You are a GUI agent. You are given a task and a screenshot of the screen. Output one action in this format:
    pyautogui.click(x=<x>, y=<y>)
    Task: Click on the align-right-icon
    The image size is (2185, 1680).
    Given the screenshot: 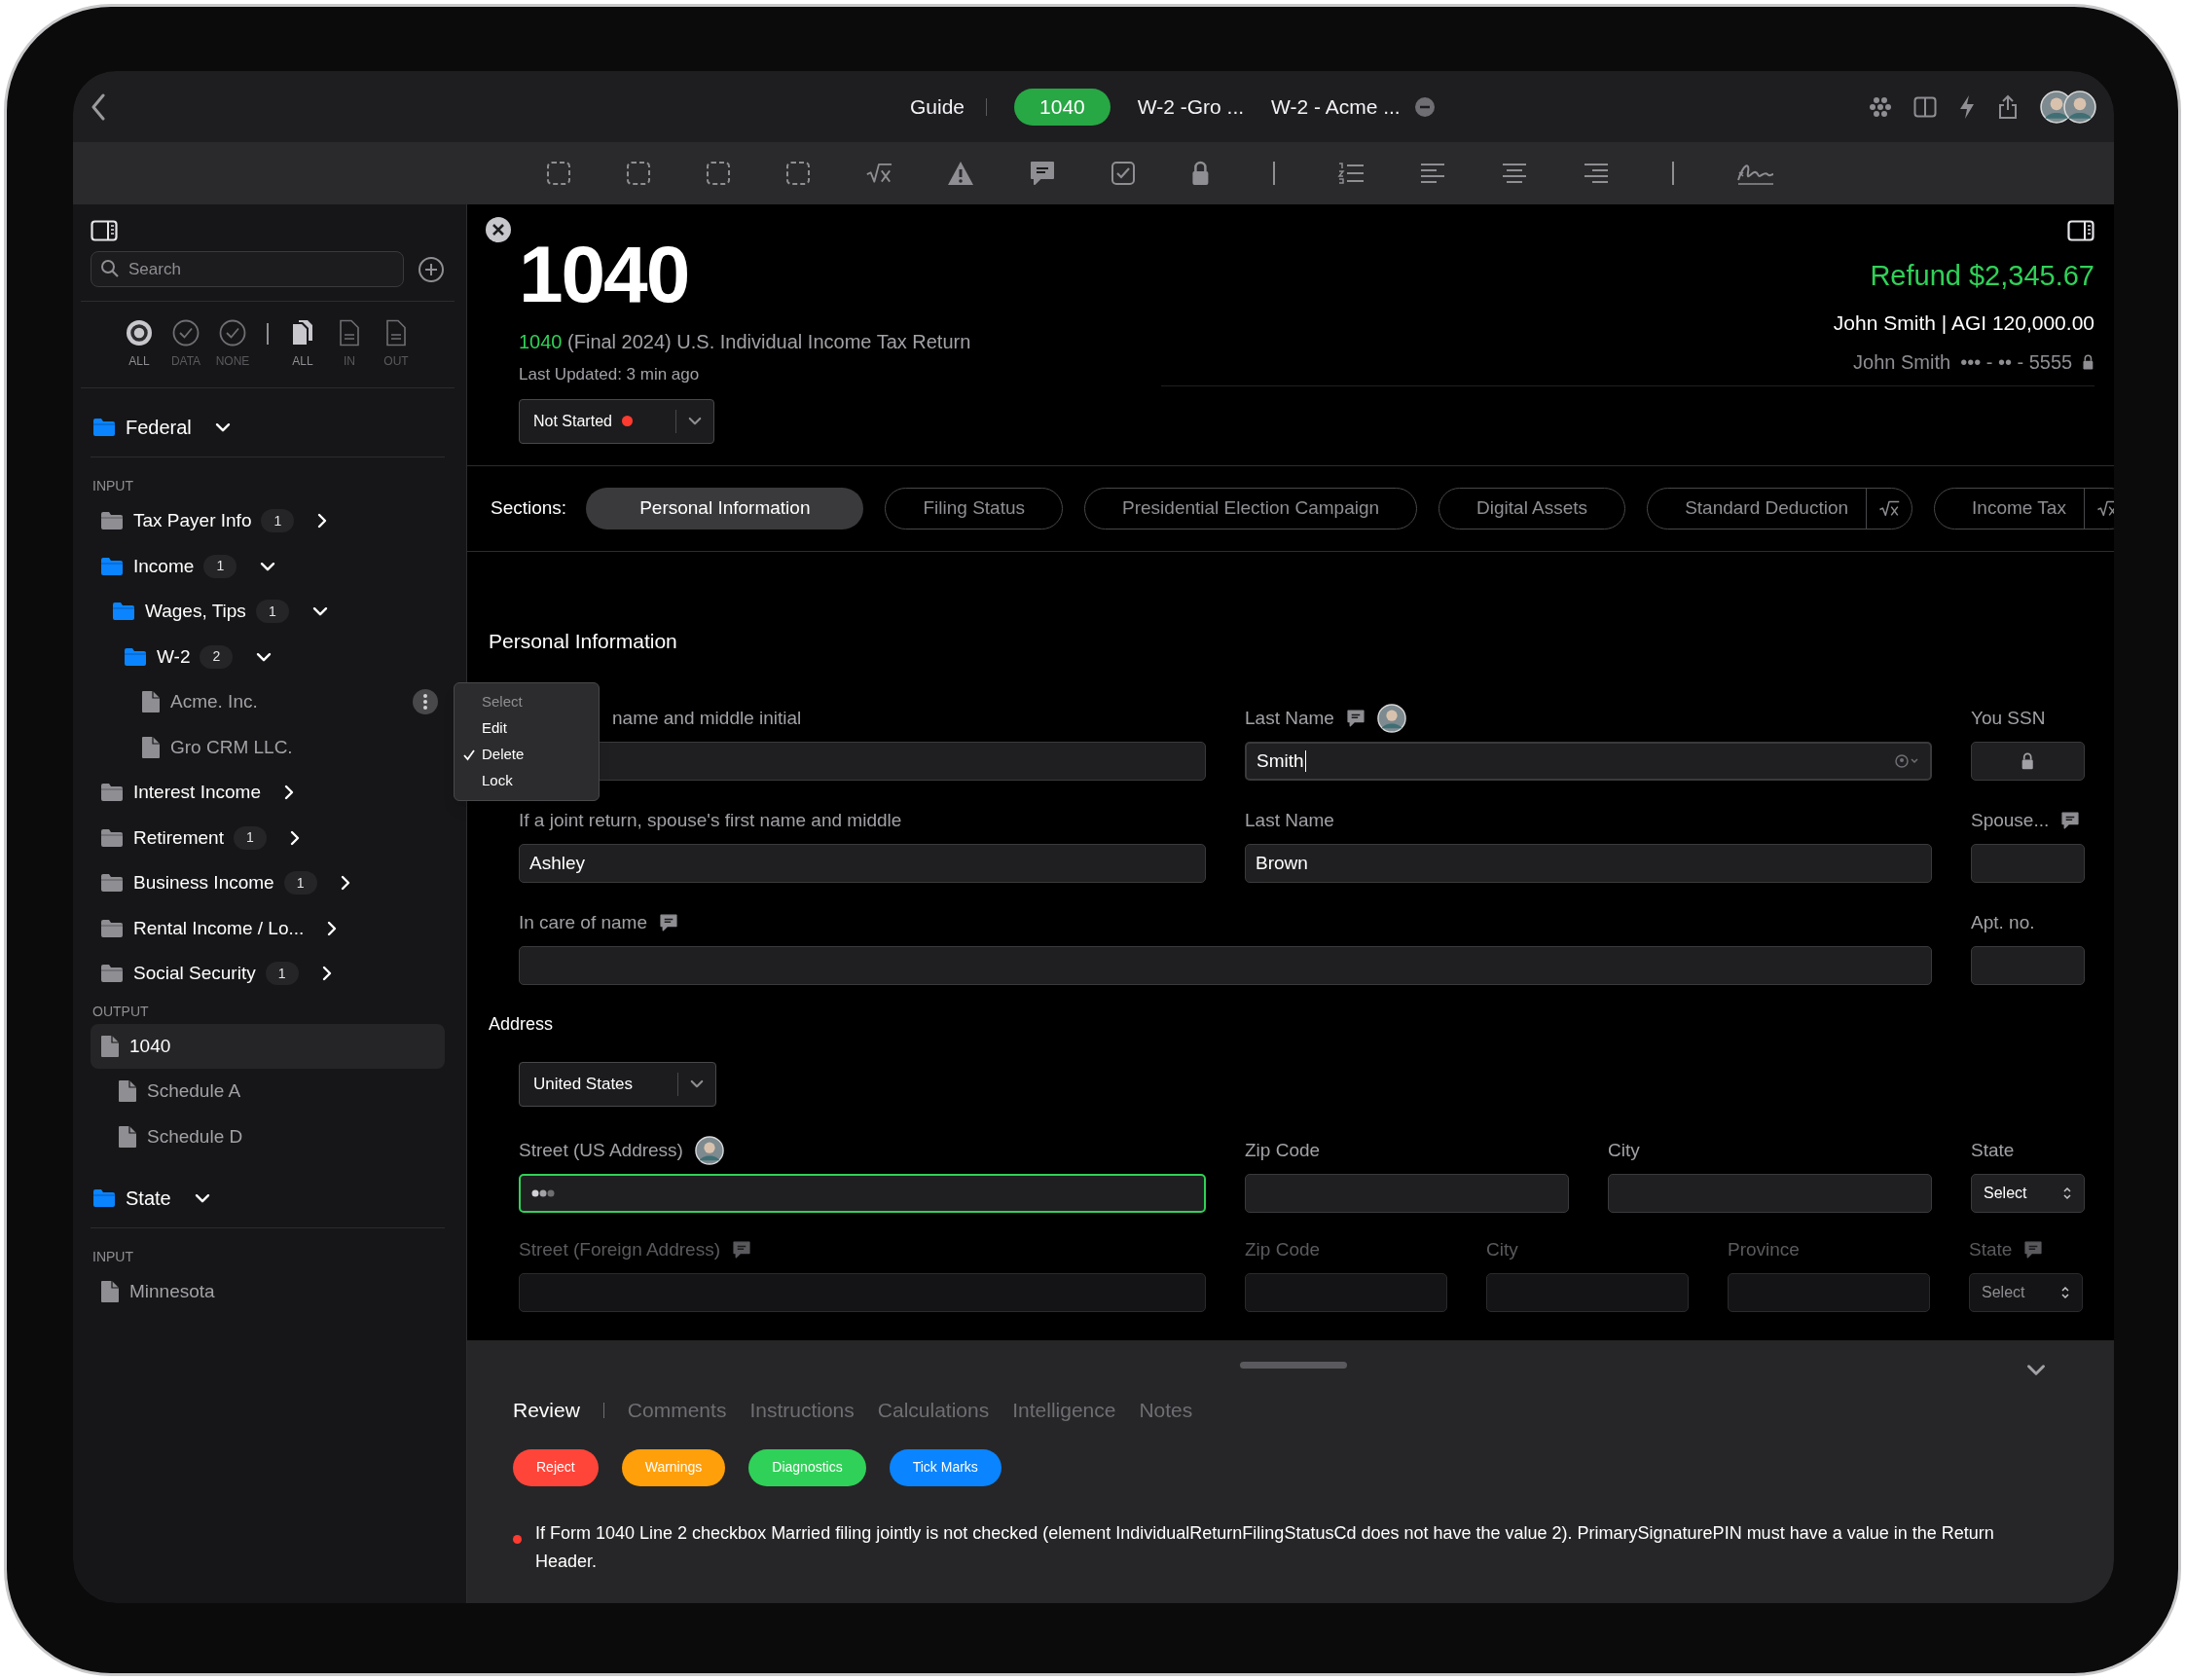 What is the action you would take?
    pyautogui.click(x=1596, y=173)
    